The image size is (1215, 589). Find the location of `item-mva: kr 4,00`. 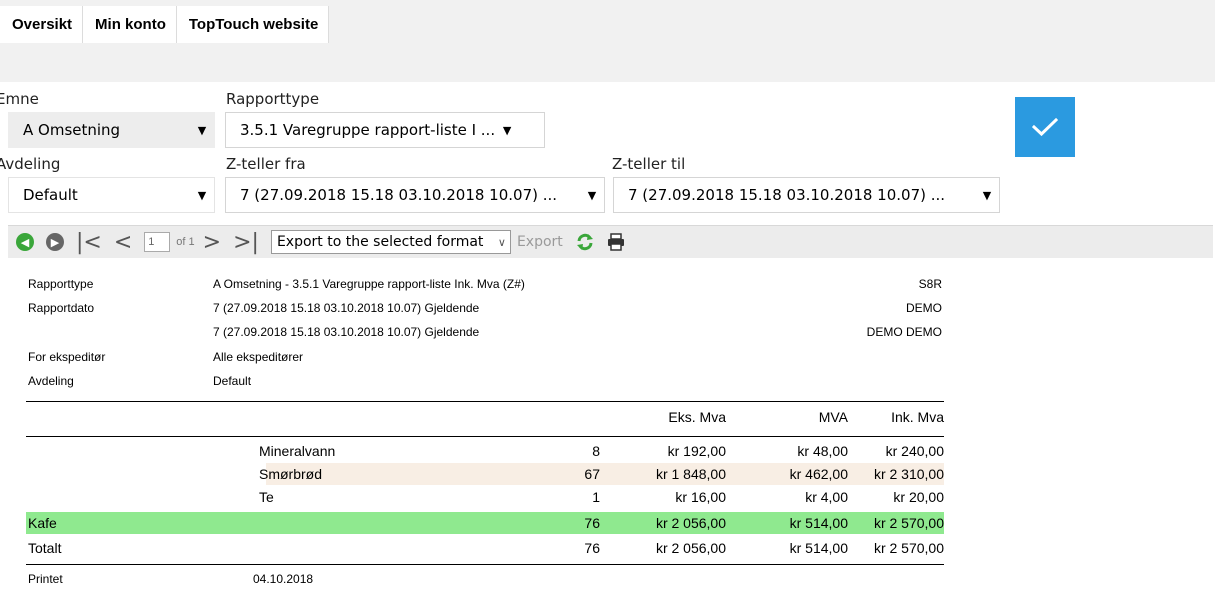

item-mva: kr 4,00 is located at coordinates (826, 497).